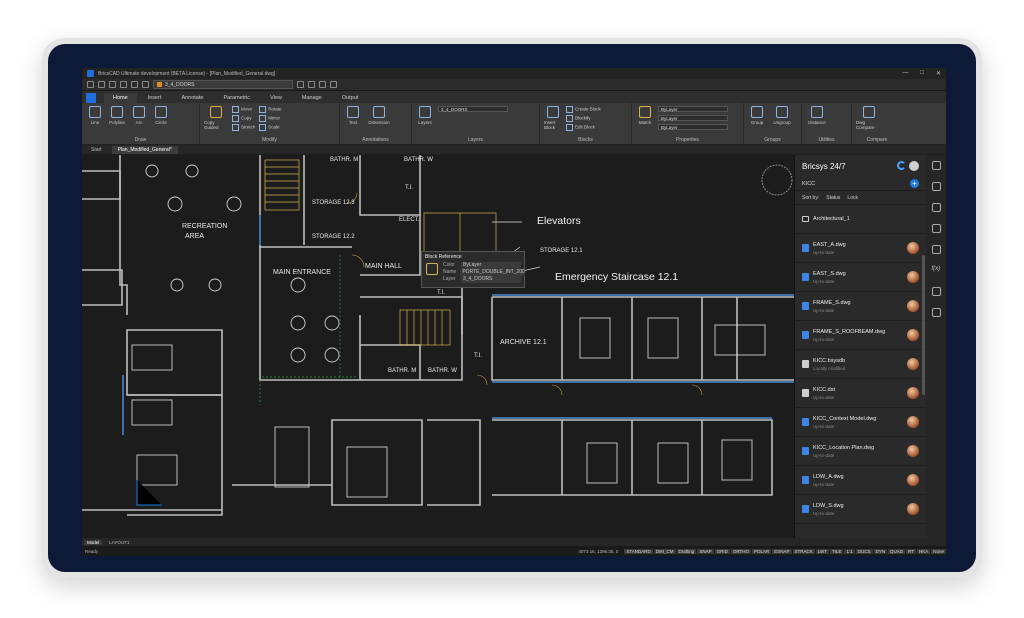 This screenshot has height=618, width=1024. What do you see at coordinates (938, 73) in the screenshot?
I see `close-button: ✕` at bounding box center [938, 73].